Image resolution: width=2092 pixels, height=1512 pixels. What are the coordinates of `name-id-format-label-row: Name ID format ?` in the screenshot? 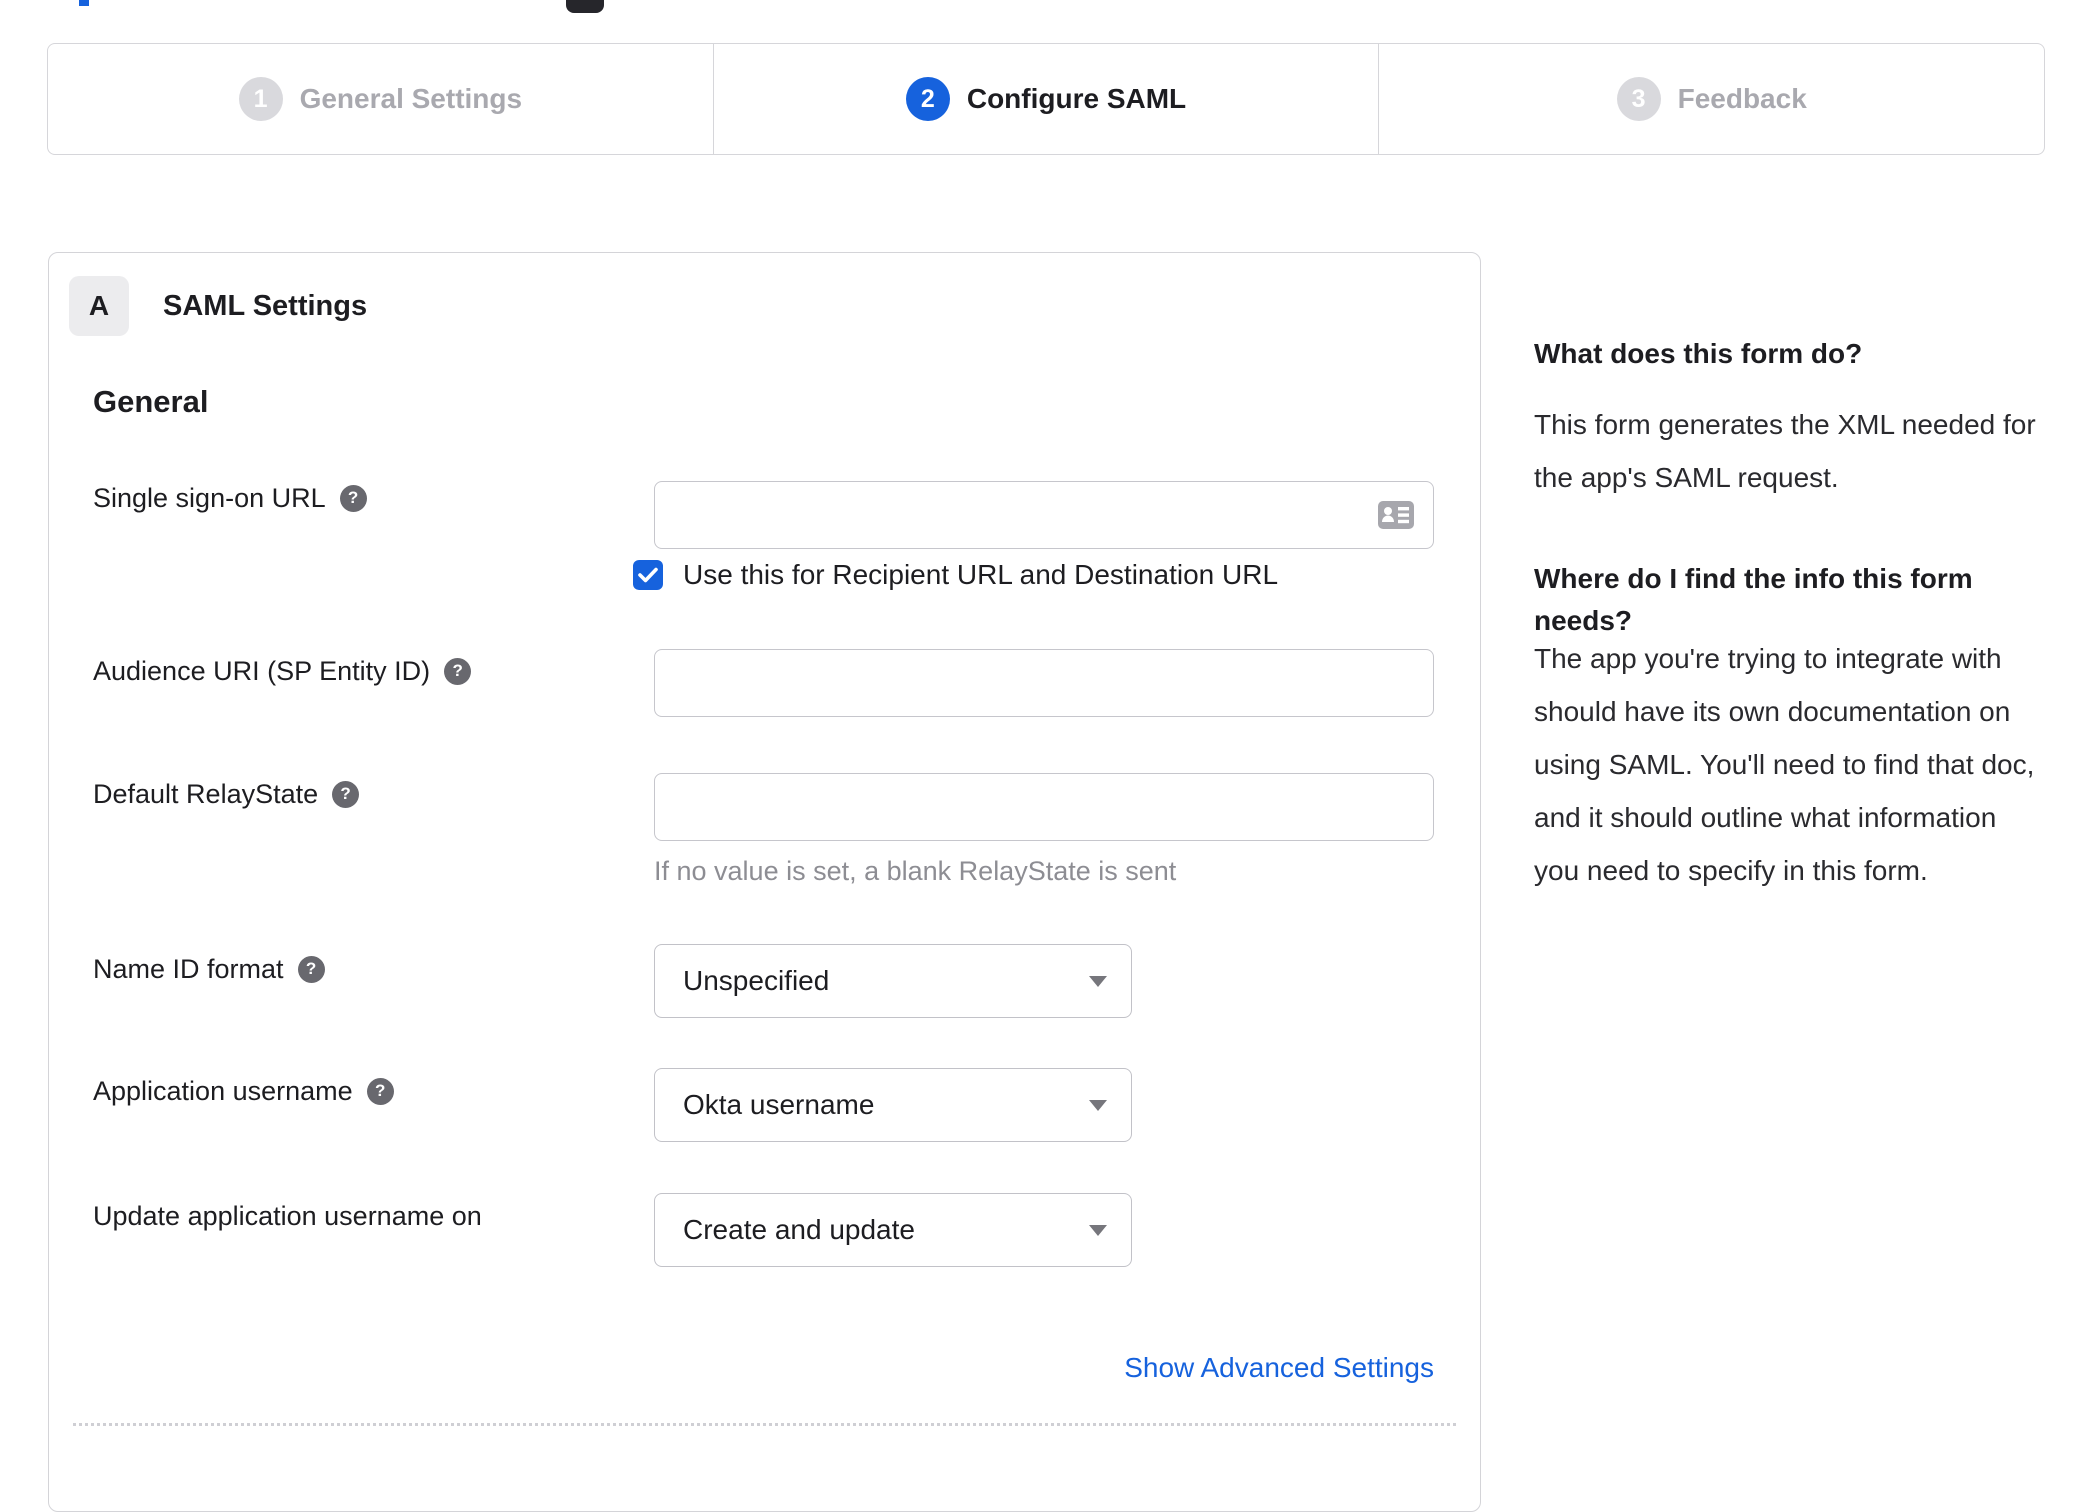 It's located at (209, 969).